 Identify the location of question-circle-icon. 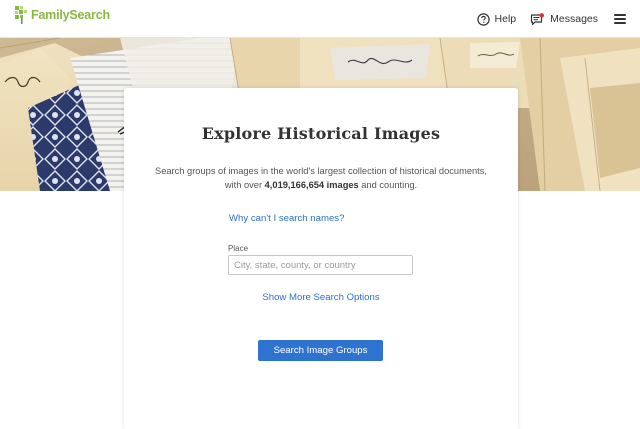
(483, 19).